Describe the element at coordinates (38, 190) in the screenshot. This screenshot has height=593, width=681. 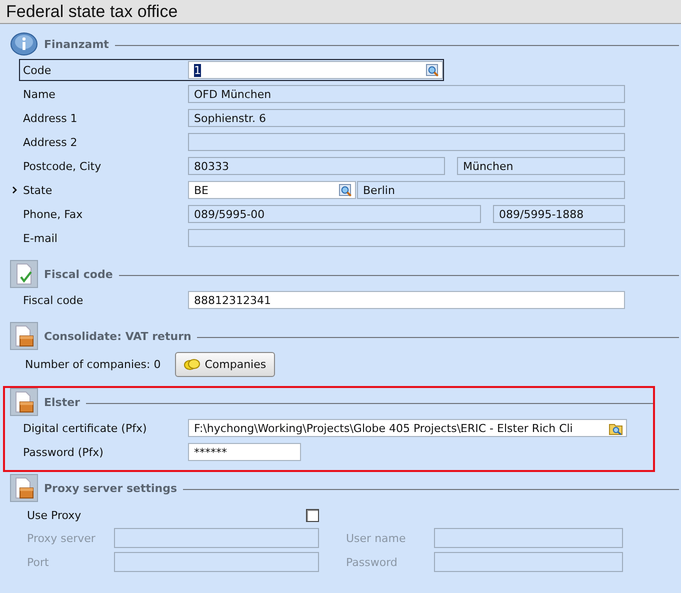
I see `field-label: State` at that location.